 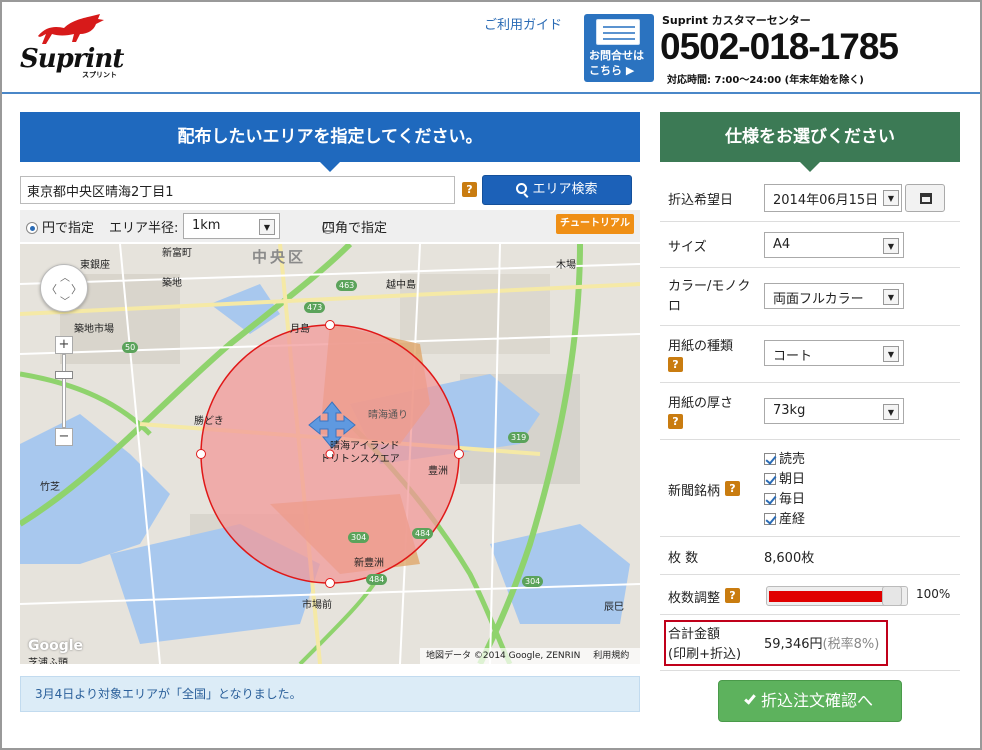 I want to click on address-input, so click(x=237, y=190).